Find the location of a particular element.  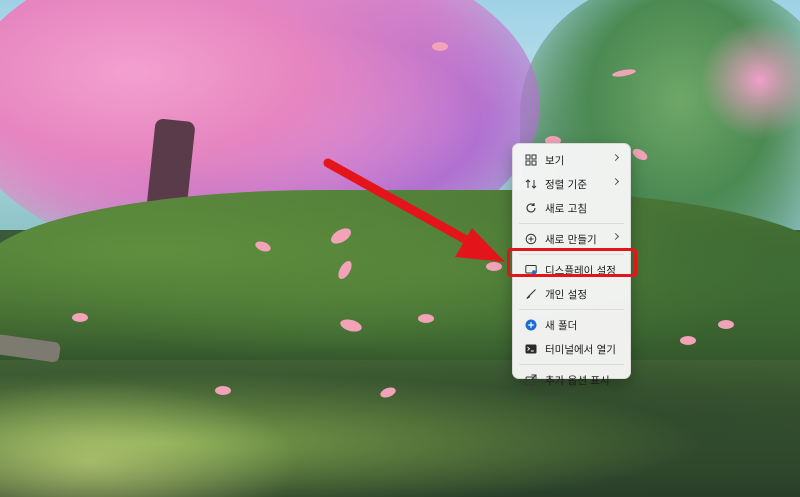

menu-item-label: 개인 설정 is located at coordinates (566, 294).